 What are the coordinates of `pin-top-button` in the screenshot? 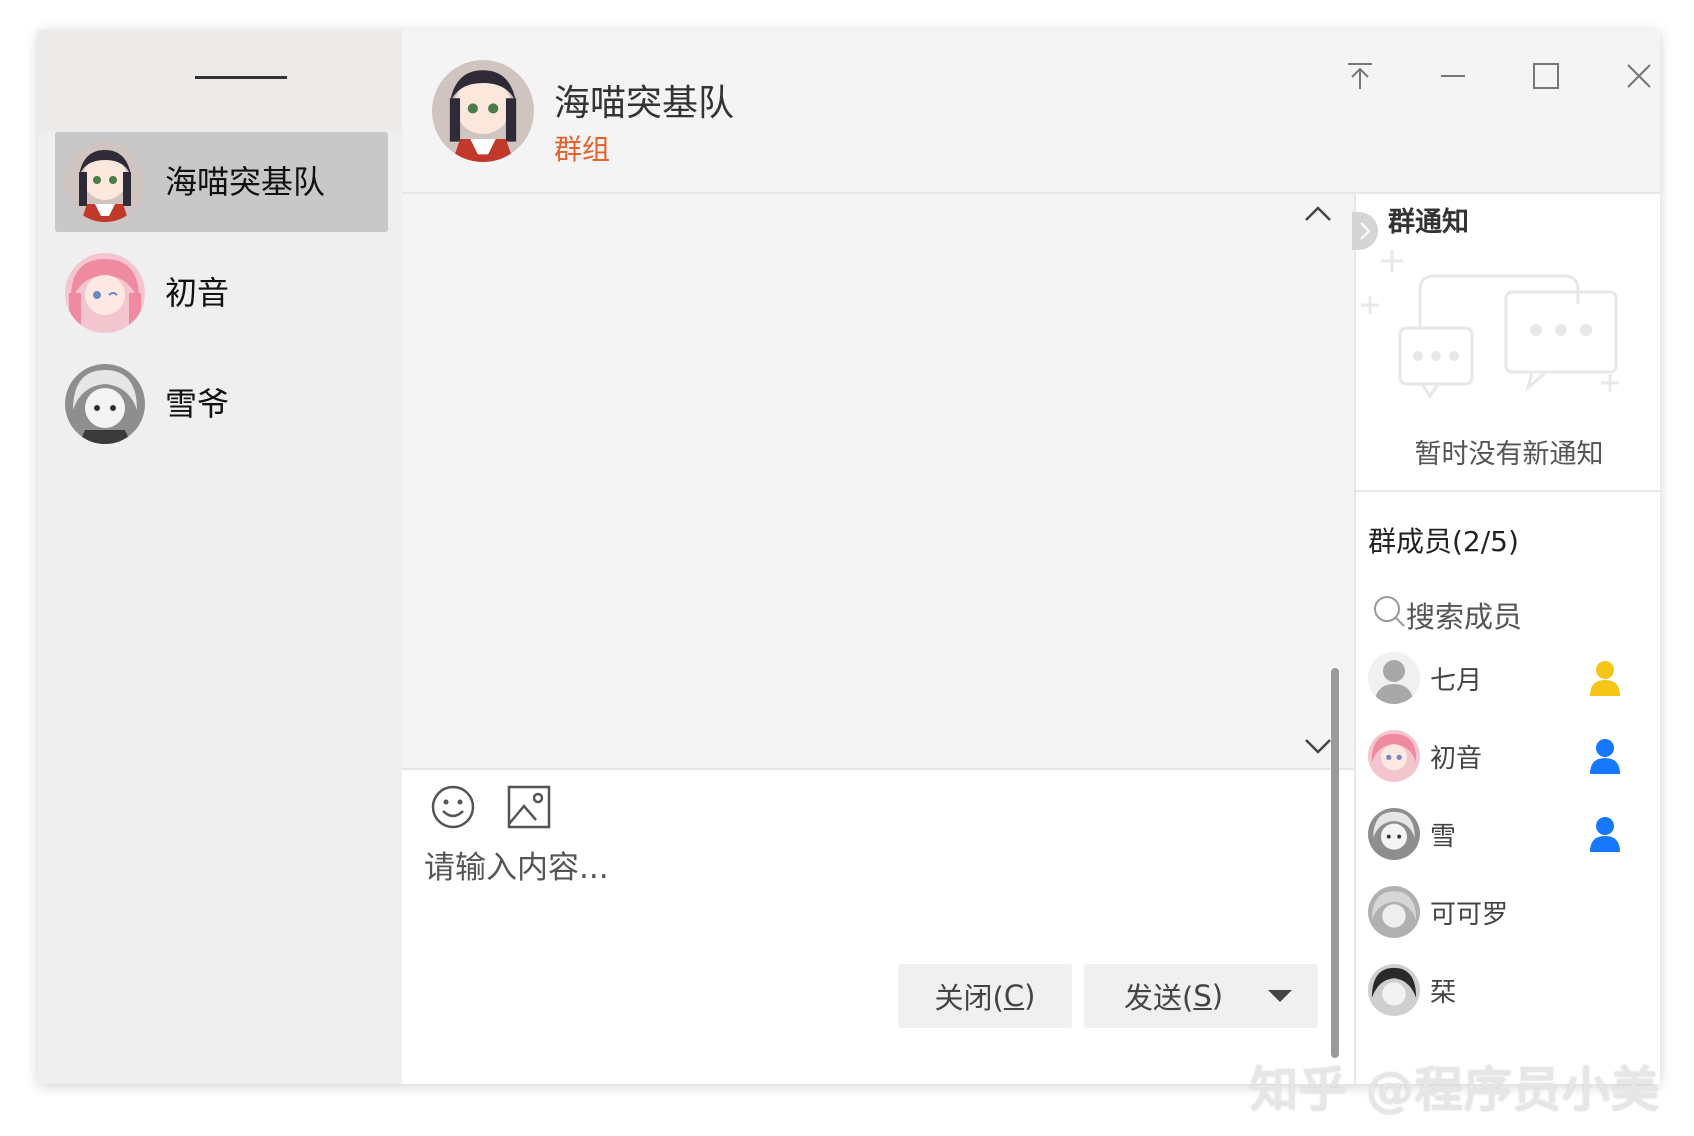 It's located at (1360, 76).